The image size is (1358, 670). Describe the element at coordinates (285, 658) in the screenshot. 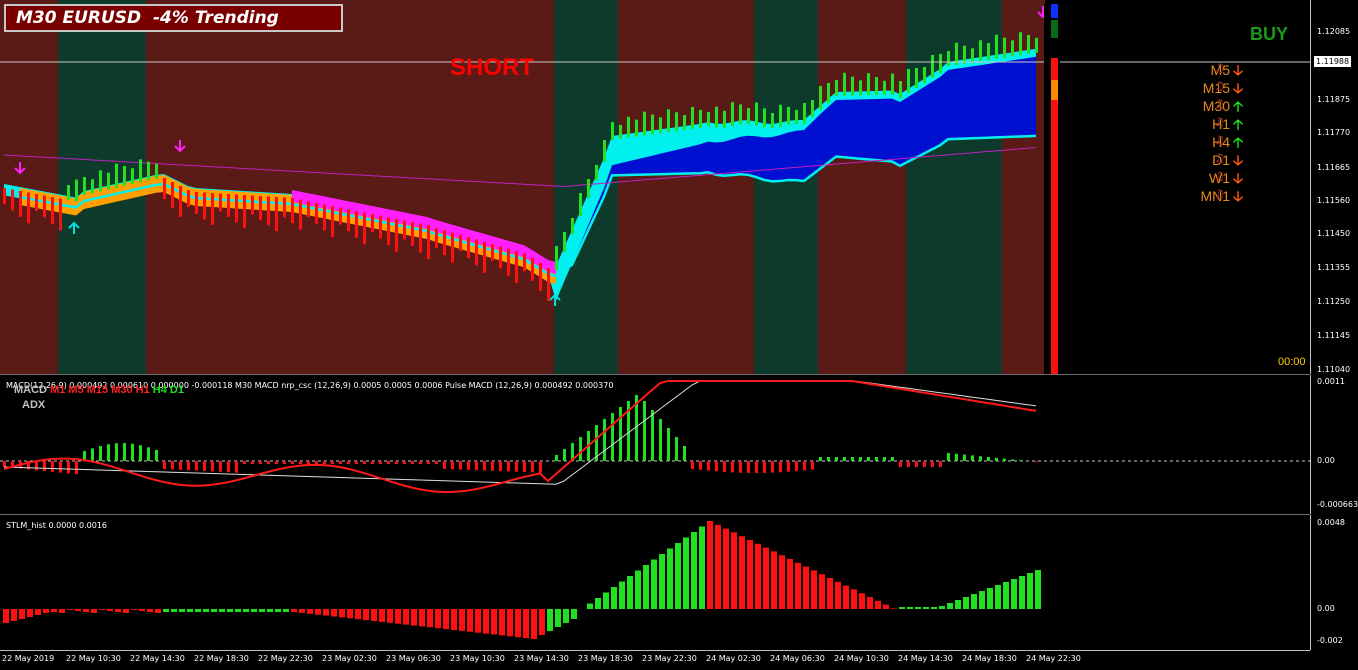

I see `time-tick-label: 22 May 22:30` at that location.